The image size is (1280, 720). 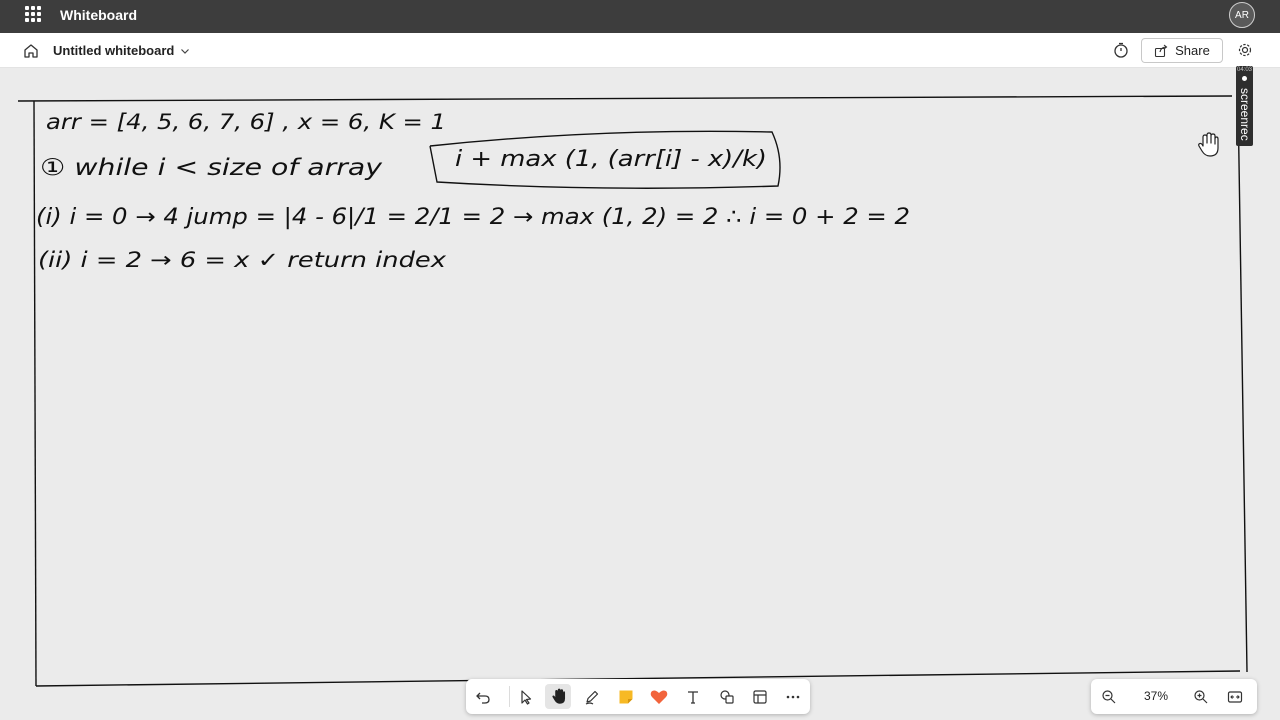 I want to click on document-toolbar: Untitled whiteboard Share, so click(x=640, y=50).